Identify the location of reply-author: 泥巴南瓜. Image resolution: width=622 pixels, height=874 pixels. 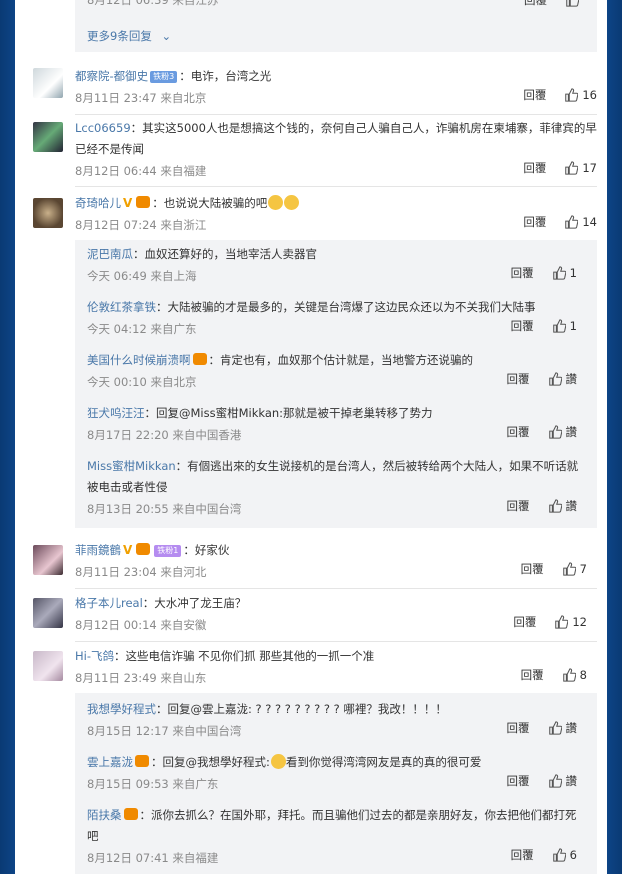
(110, 254).